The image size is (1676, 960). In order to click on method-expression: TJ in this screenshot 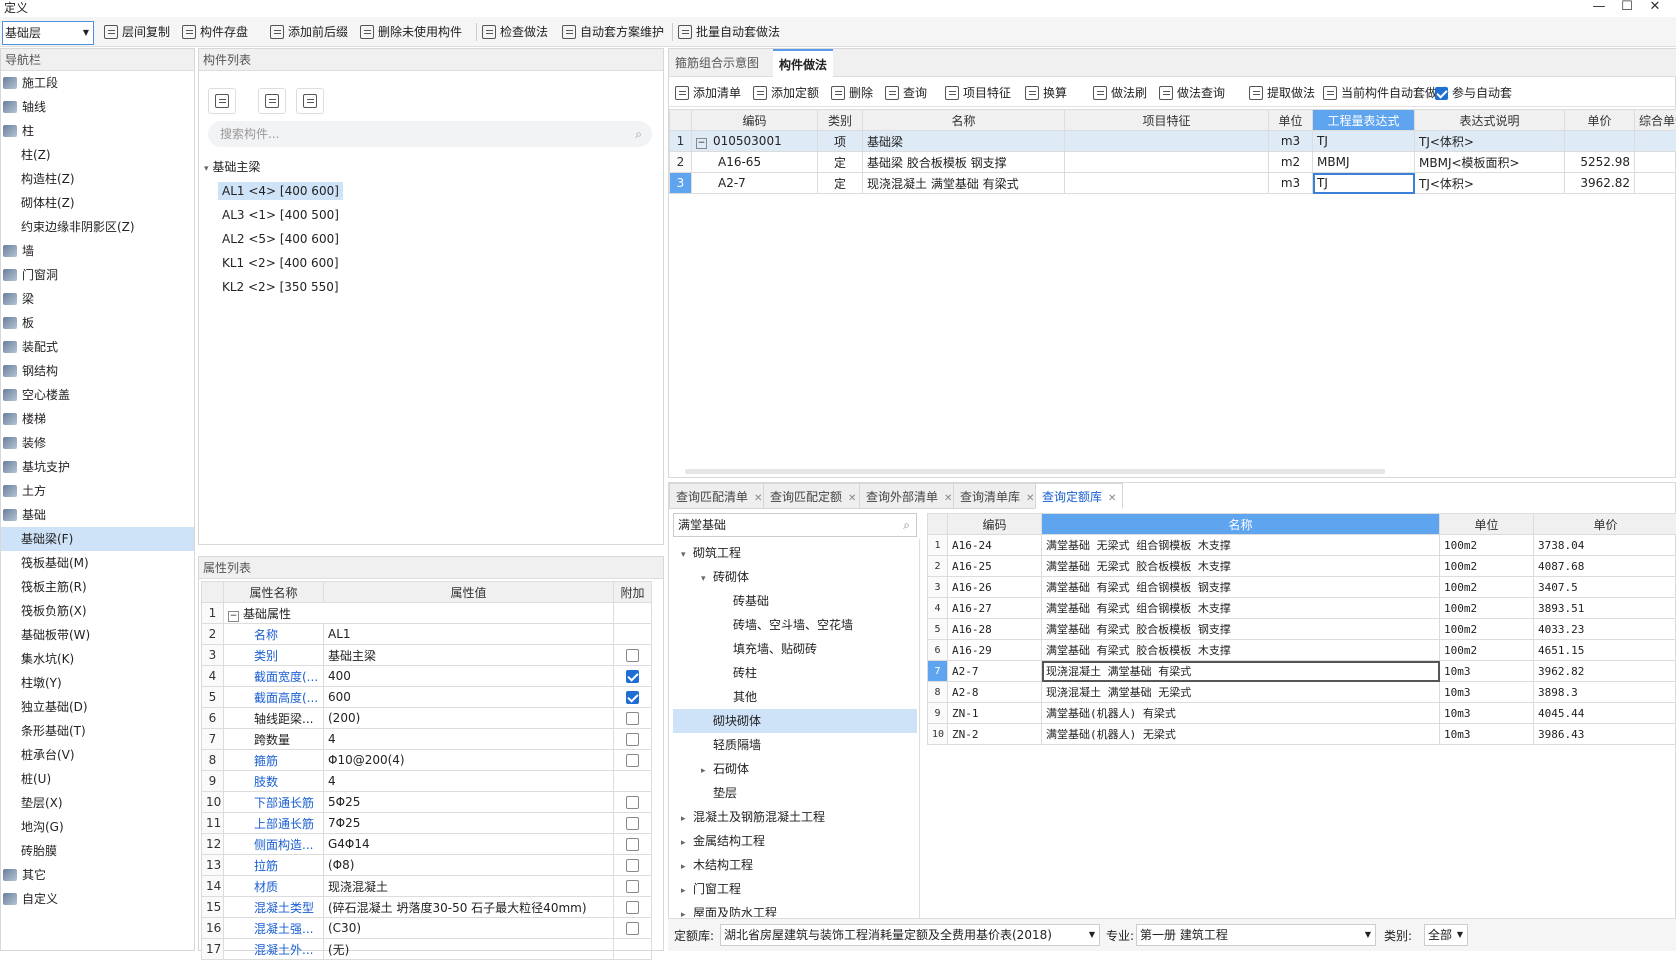, I will do `click(1364, 183)`.